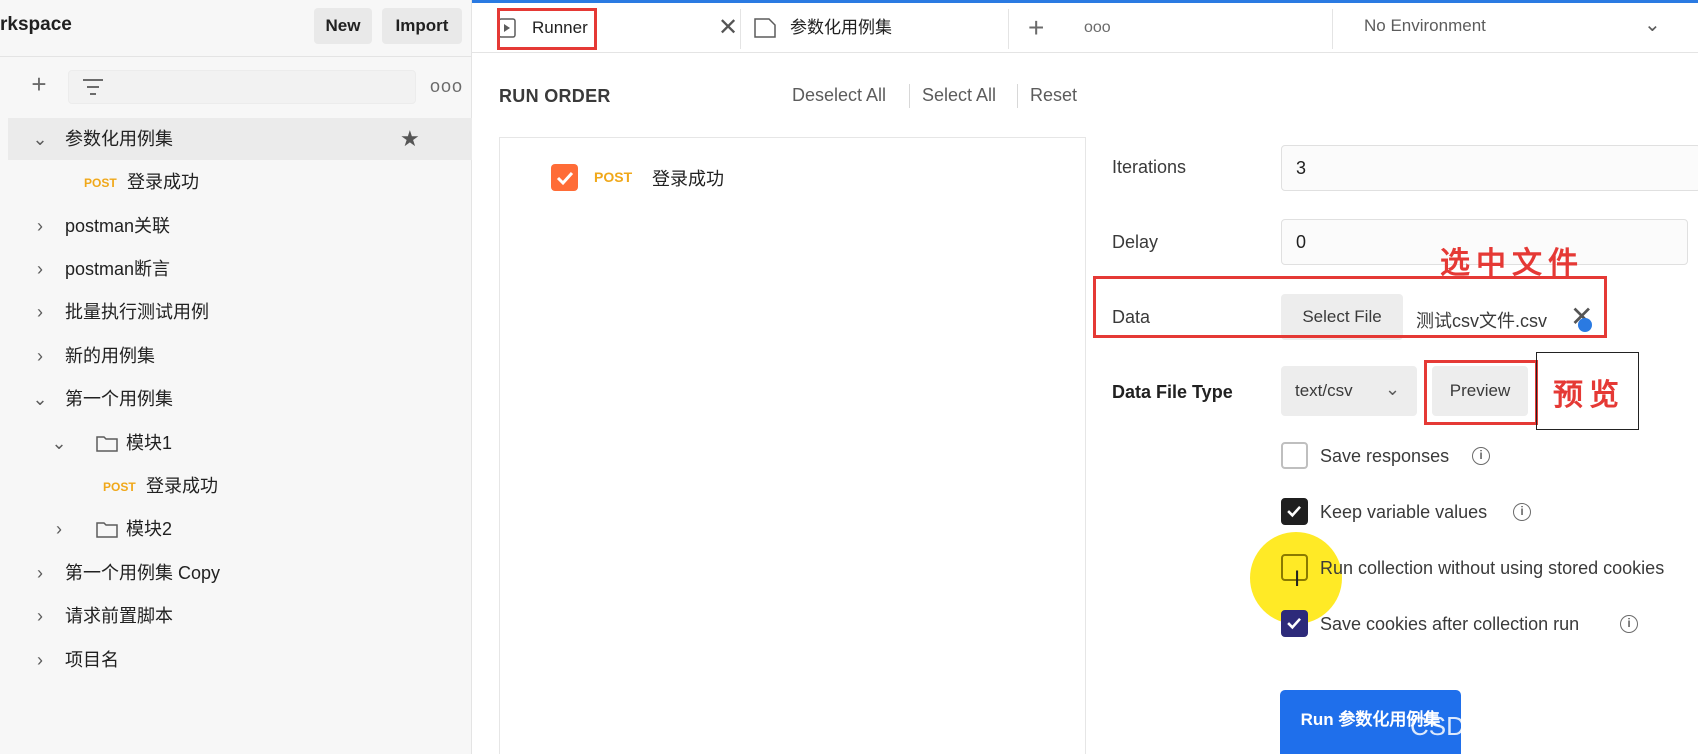  What do you see at coordinates (149, 529) in the screenshot?
I see `folder-label: 模块2` at bounding box center [149, 529].